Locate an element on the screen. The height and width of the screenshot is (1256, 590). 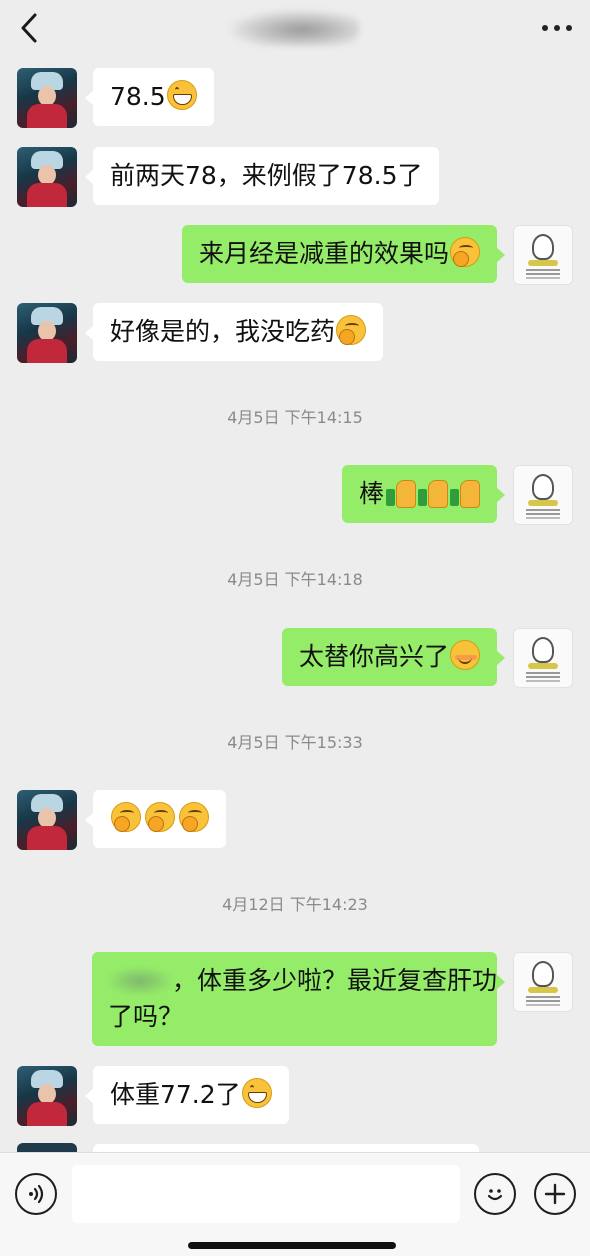
input-bar is located at coordinates (295, 1204).